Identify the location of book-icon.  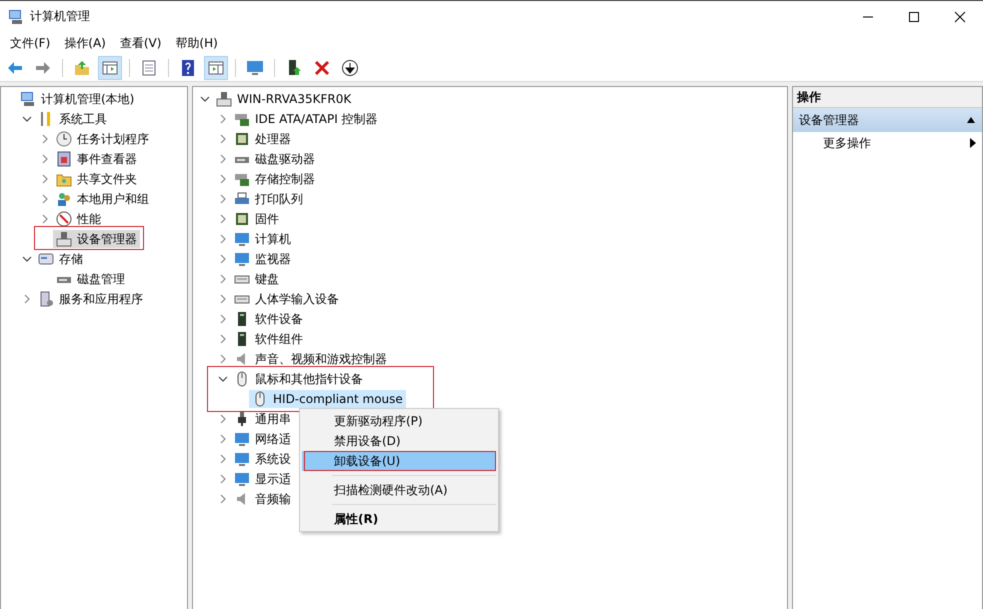
(64, 159).